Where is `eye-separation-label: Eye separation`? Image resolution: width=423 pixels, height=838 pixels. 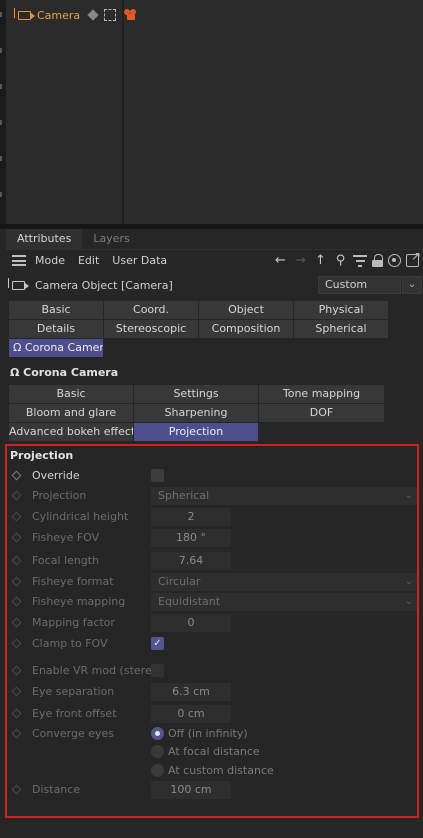
eye-separation-label: Eye separation is located at coordinates (73, 691).